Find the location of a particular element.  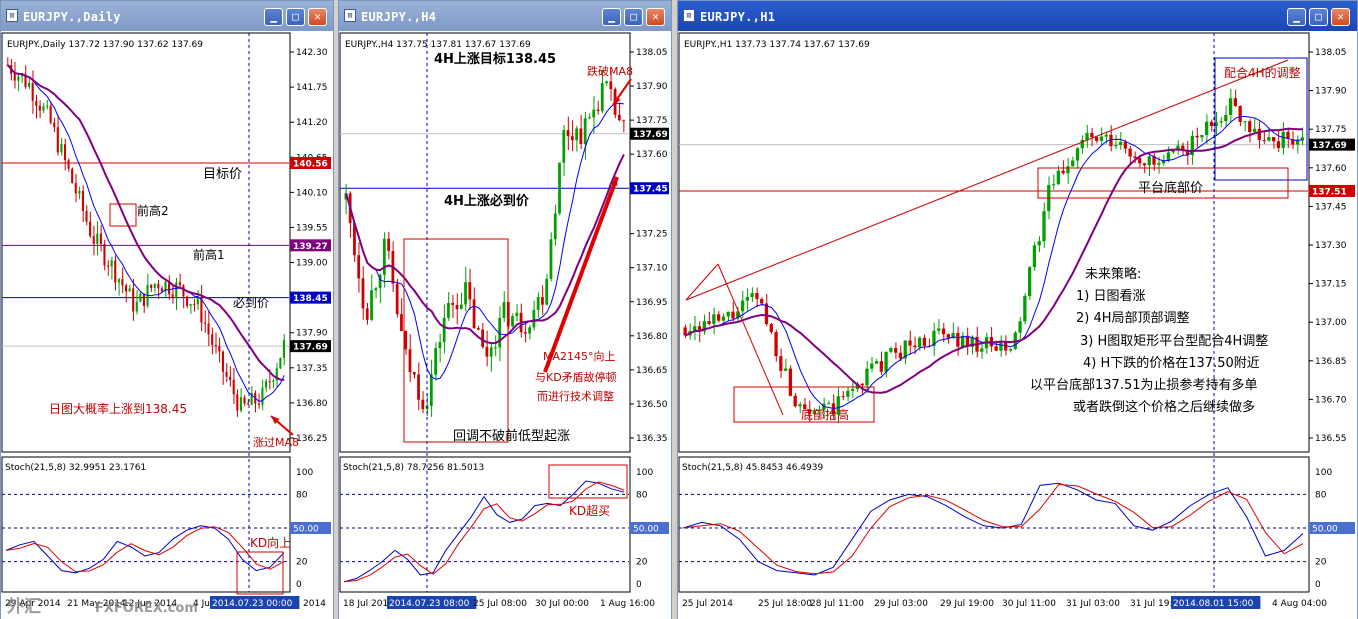

price-tick-label: 137.60 is located at coordinates (652, 155).